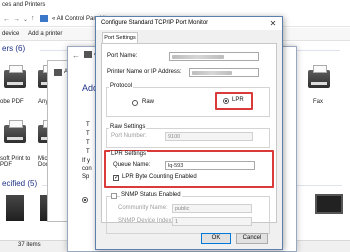 The width and height of the screenshot is (350, 252). What do you see at coordinates (33, 18) in the screenshot?
I see `up-arrow-icon: ↑` at bounding box center [33, 18].